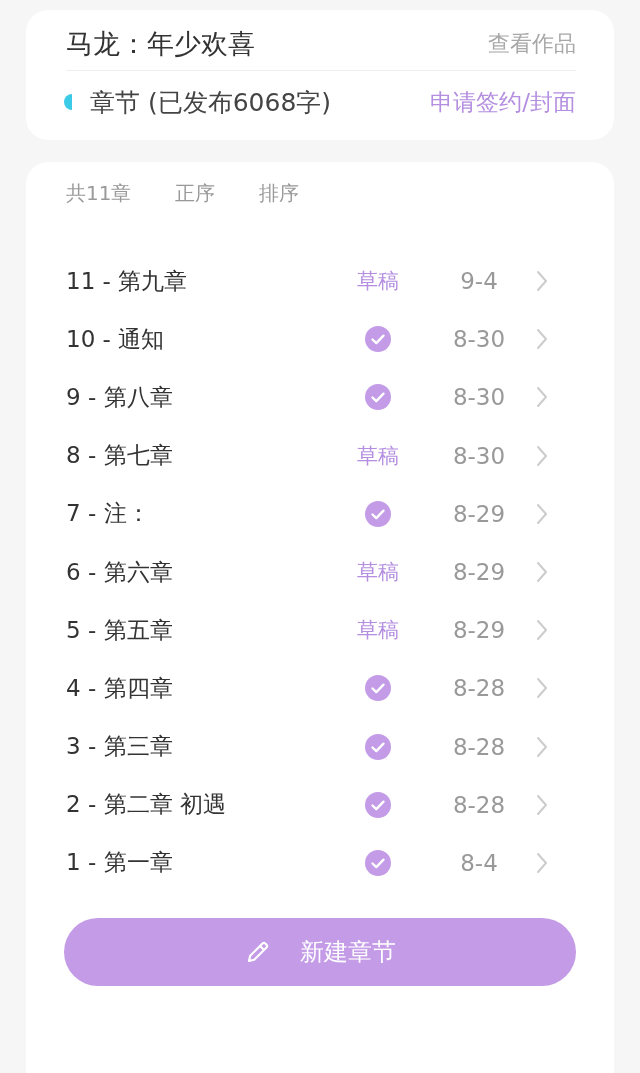 The image size is (640, 1073). I want to click on chapter-title: 1 - 第一章, so click(191, 863).